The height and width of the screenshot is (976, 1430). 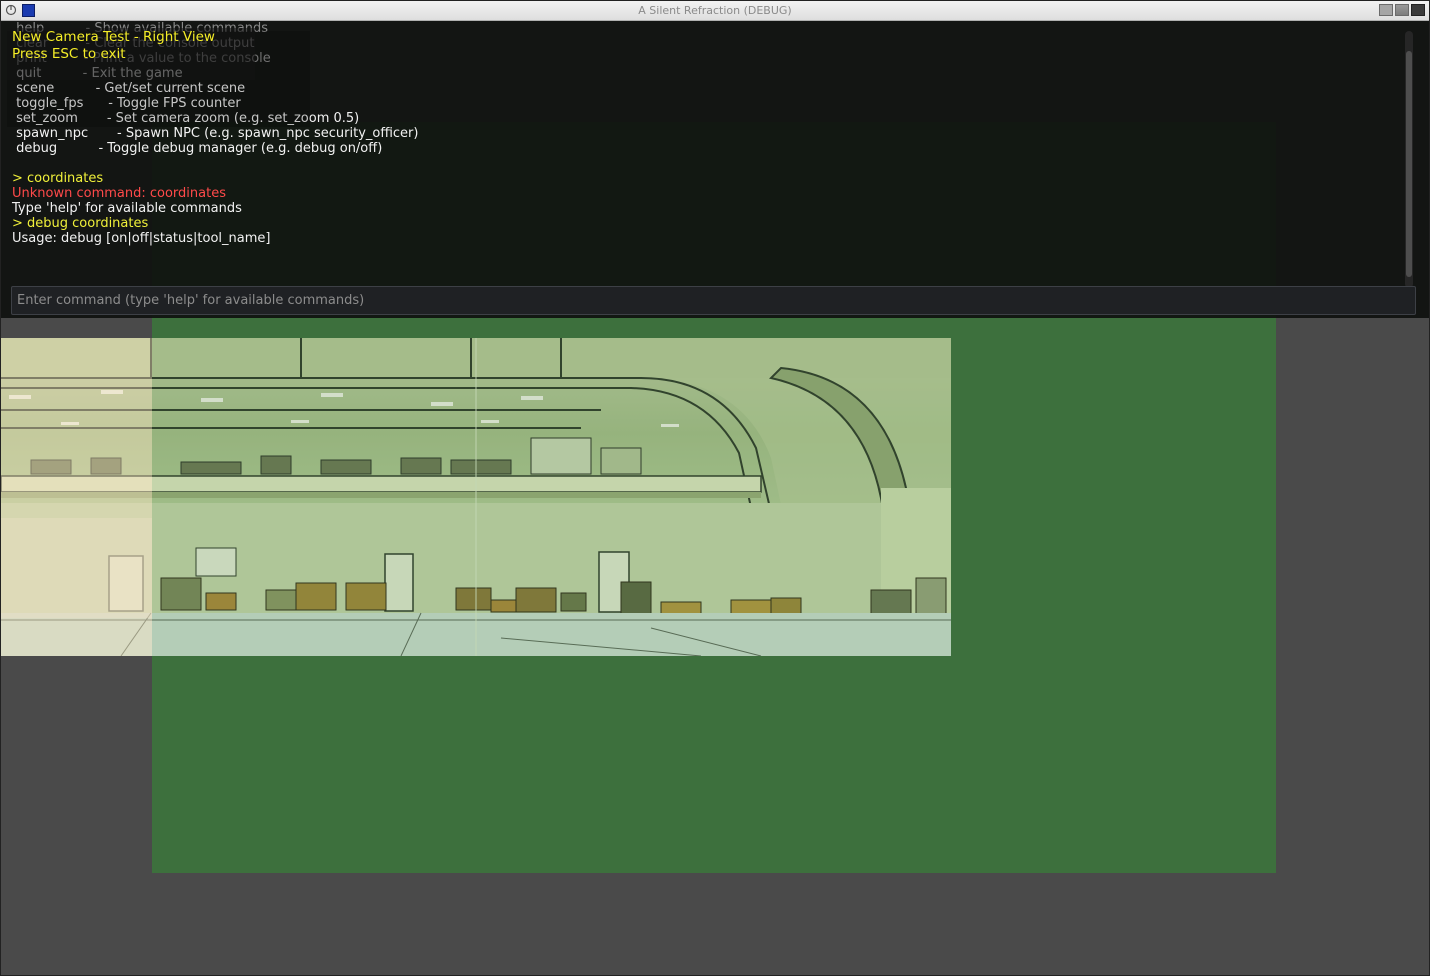 What do you see at coordinates (119, 193) in the screenshot?
I see `console-line: Unknown command: coordinates` at bounding box center [119, 193].